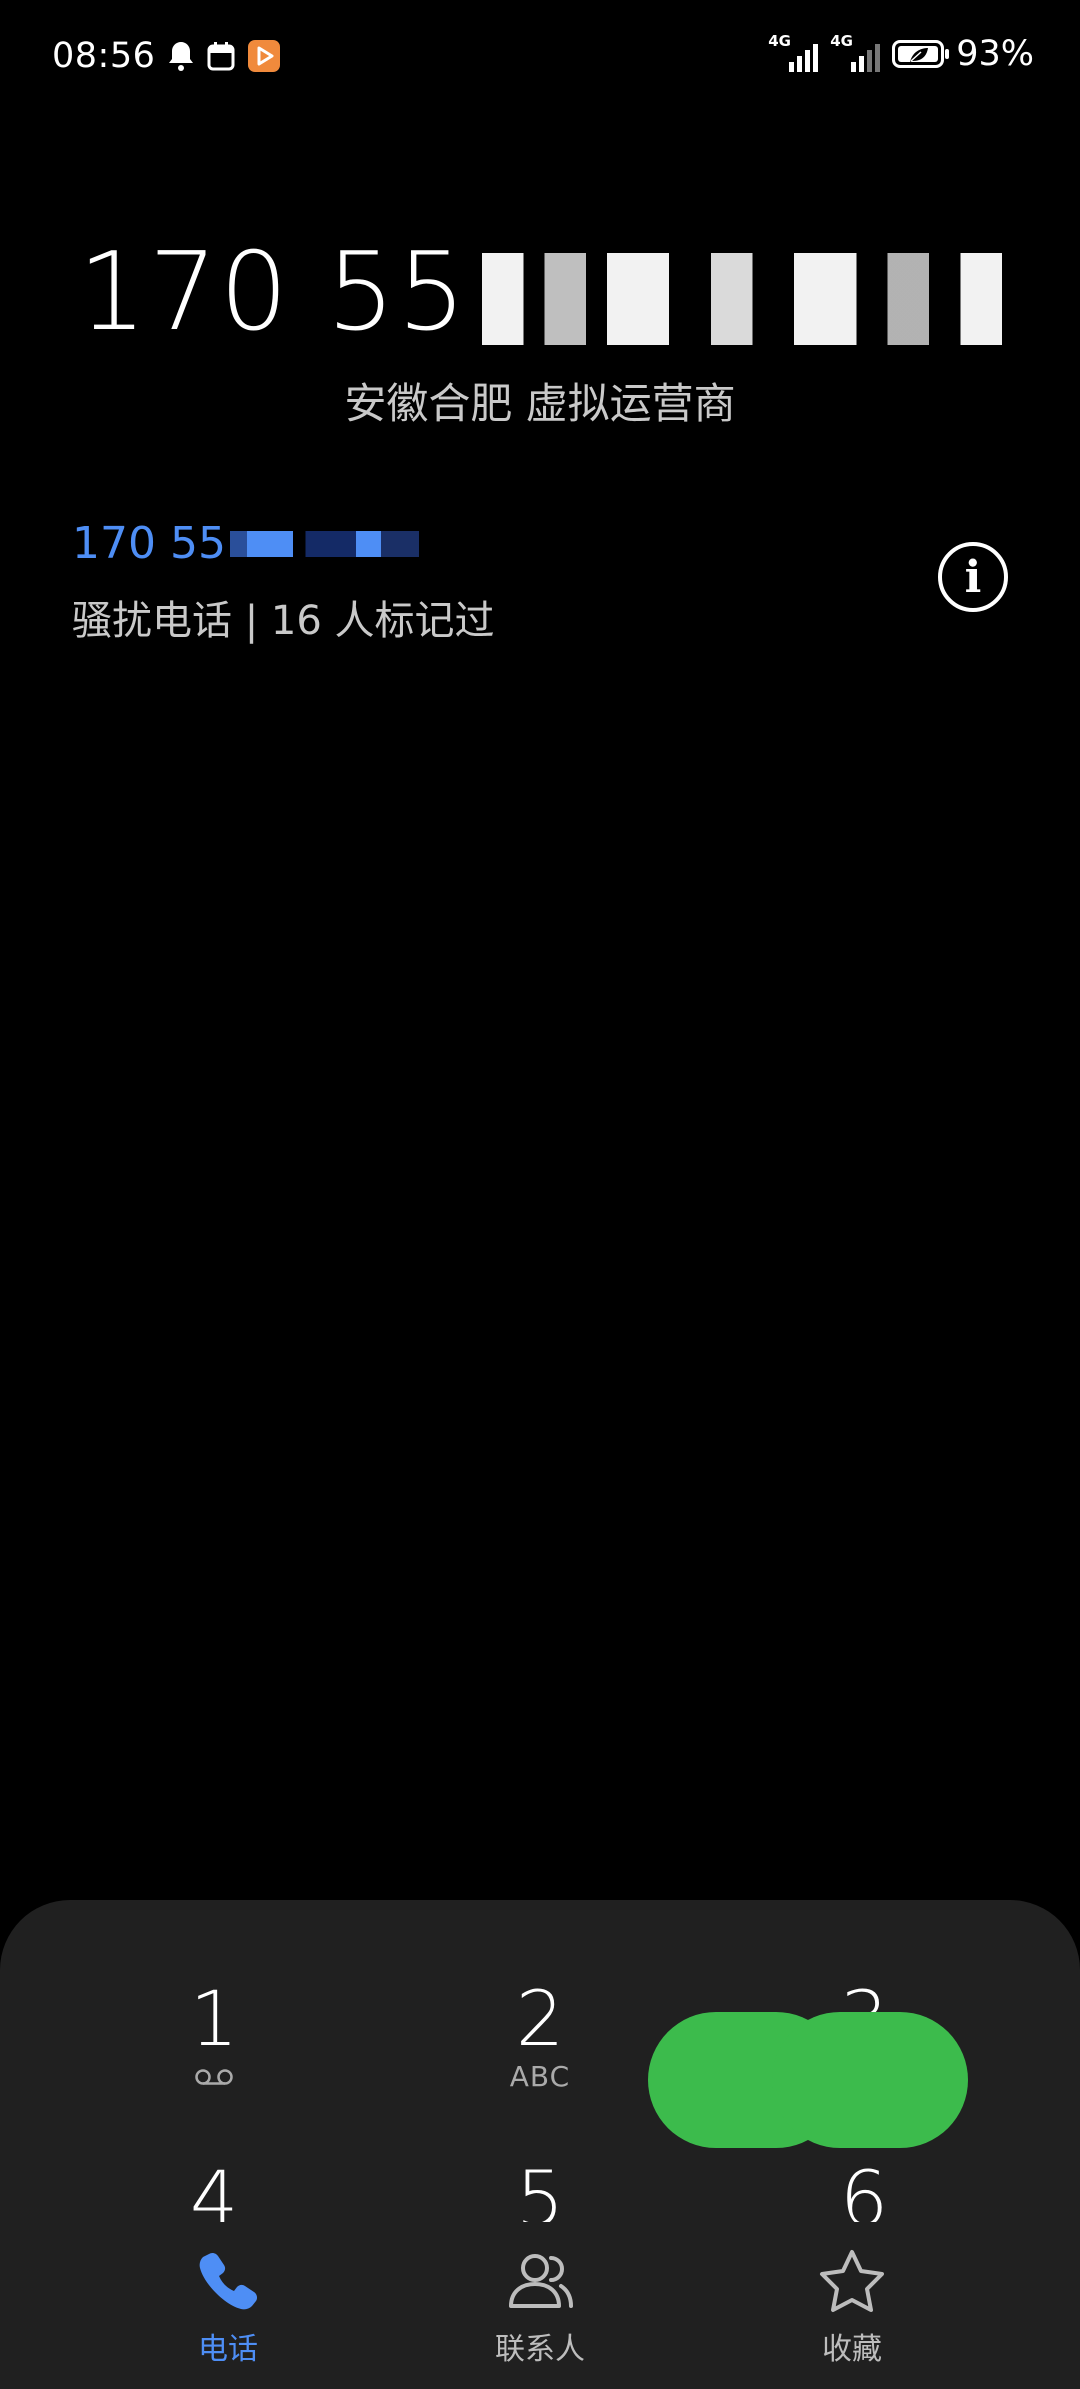 This screenshot has height=2389, width=1080. I want to click on phone-icon, so click(228, 2283).